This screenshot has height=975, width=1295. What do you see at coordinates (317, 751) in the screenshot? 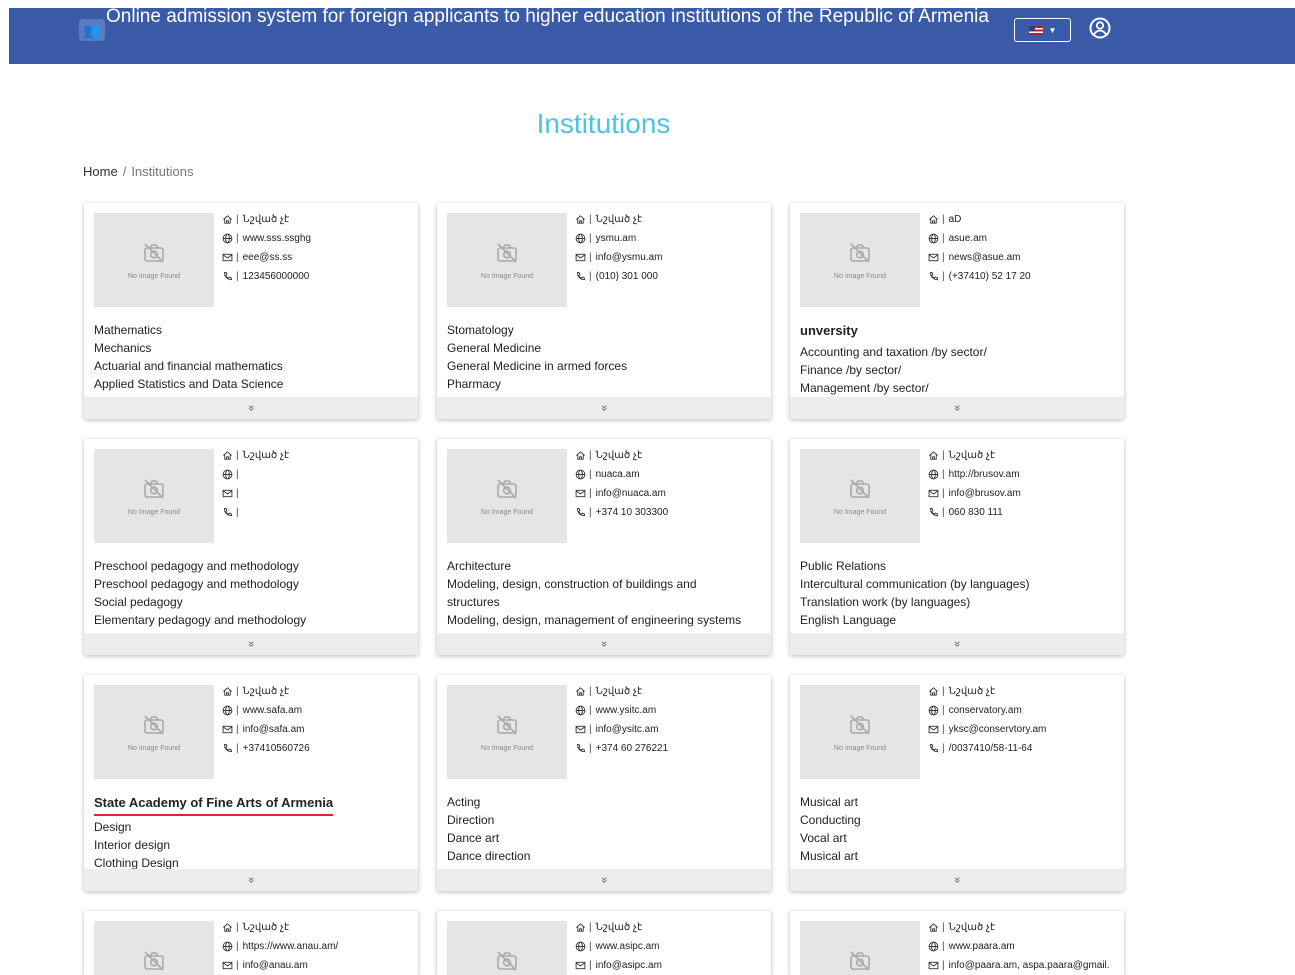
I see `contact-phone: | +37410560726` at bounding box center [317, 751].